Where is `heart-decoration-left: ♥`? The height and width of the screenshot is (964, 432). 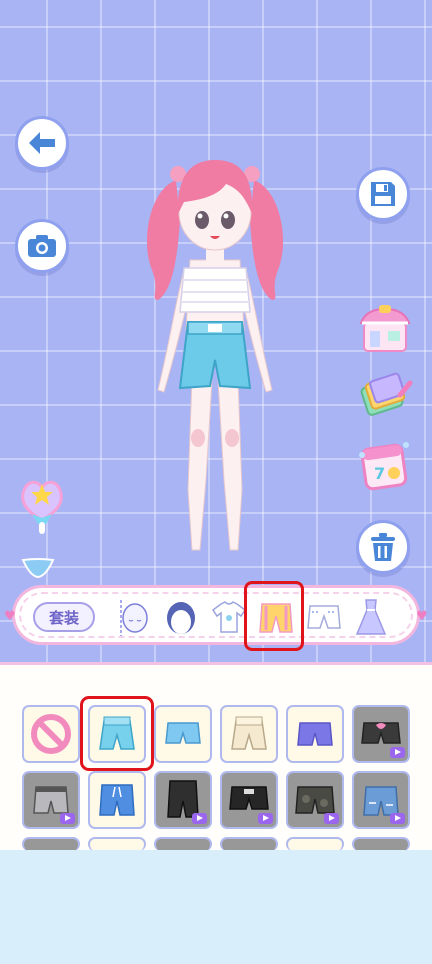
heart-decoration-left: ♥ is located at coordinates (10, 616).